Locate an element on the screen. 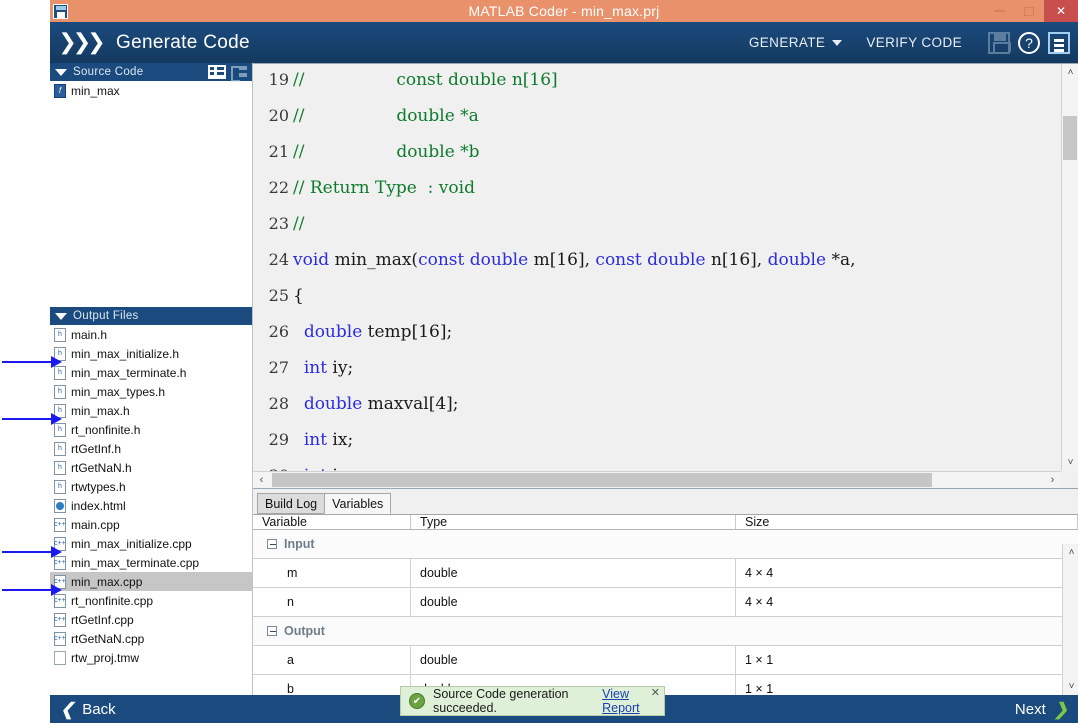 This screenshot has height=723, width=1078. code-text: int iy; is located at coordinates (328, 368).